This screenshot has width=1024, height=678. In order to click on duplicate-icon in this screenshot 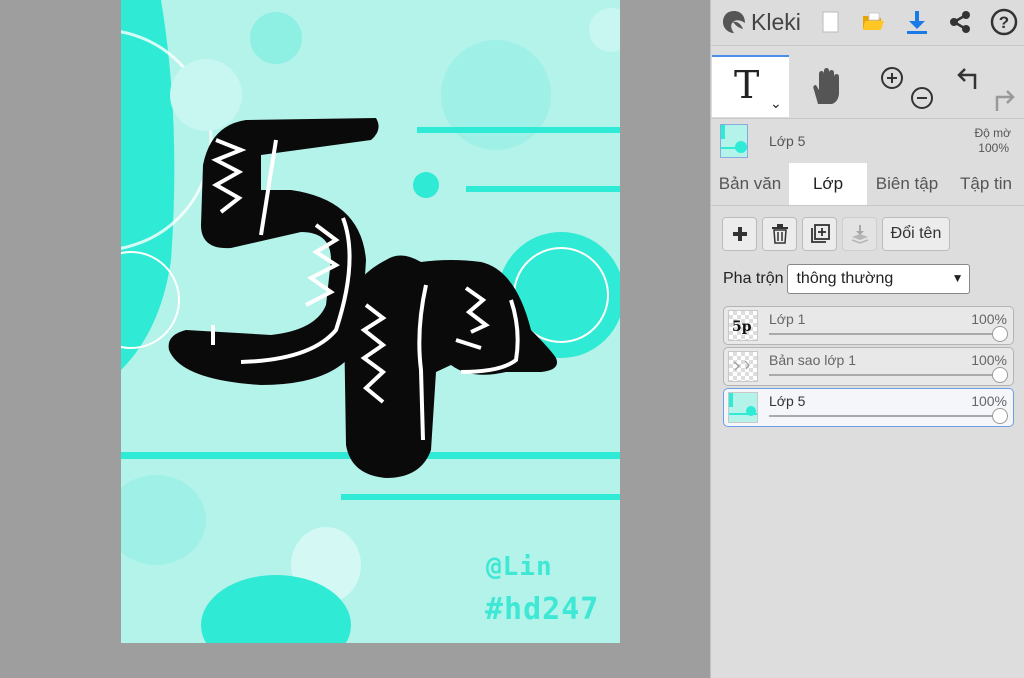, I will do `click(820, 233)`.